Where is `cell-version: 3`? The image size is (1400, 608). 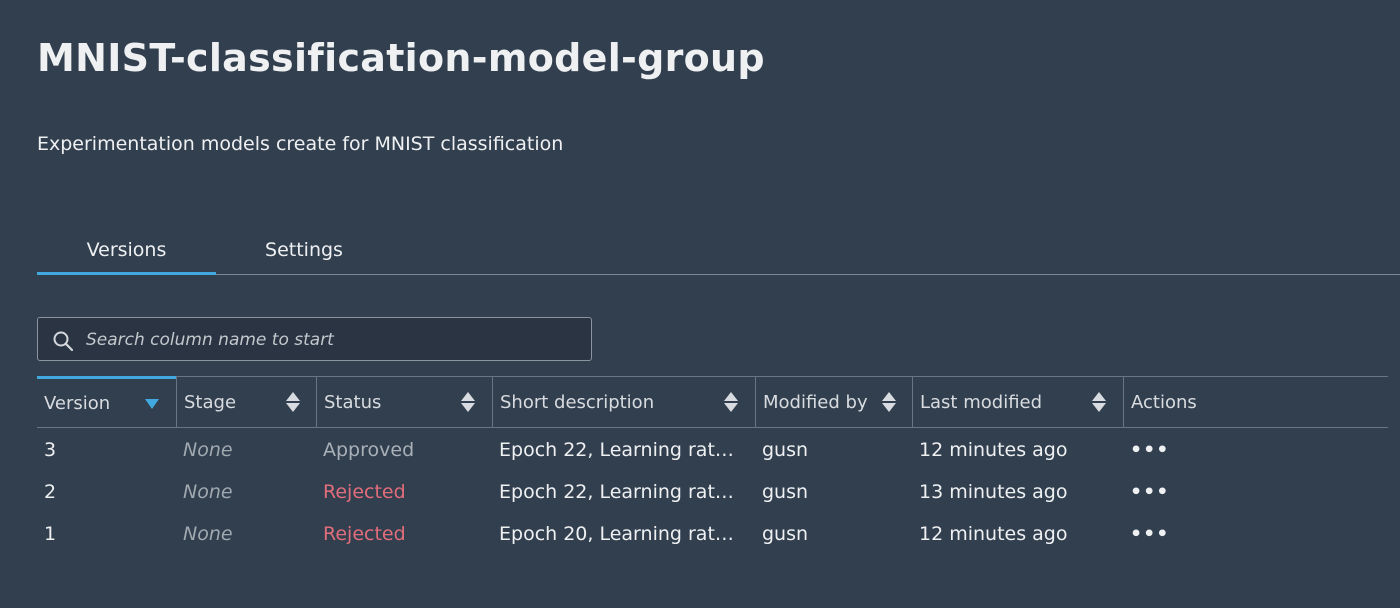
cell-version: 3 is located at coordinates (50, 450).